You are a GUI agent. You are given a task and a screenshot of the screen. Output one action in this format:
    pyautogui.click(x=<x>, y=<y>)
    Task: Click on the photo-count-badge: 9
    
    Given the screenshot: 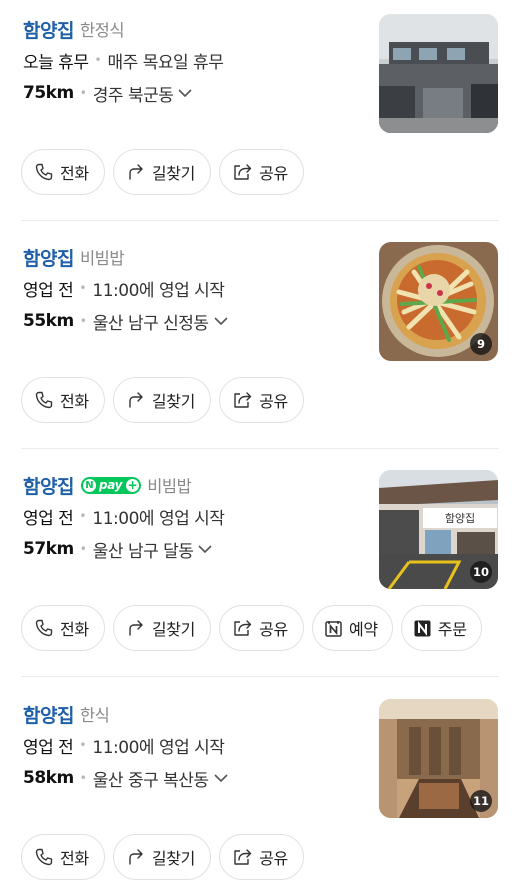 What is the action you would take?
    pyautogui.click(x=481, y=344)
    